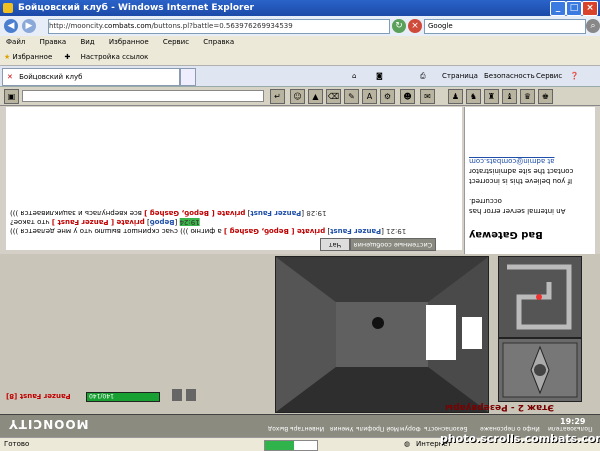 Image resolution: width=600 pixels, height=451 pixels. What do you see at coordinates (446, 428) in the screenshot?
I see `nav-security: Безопасность` at bounding box center [446, 428].